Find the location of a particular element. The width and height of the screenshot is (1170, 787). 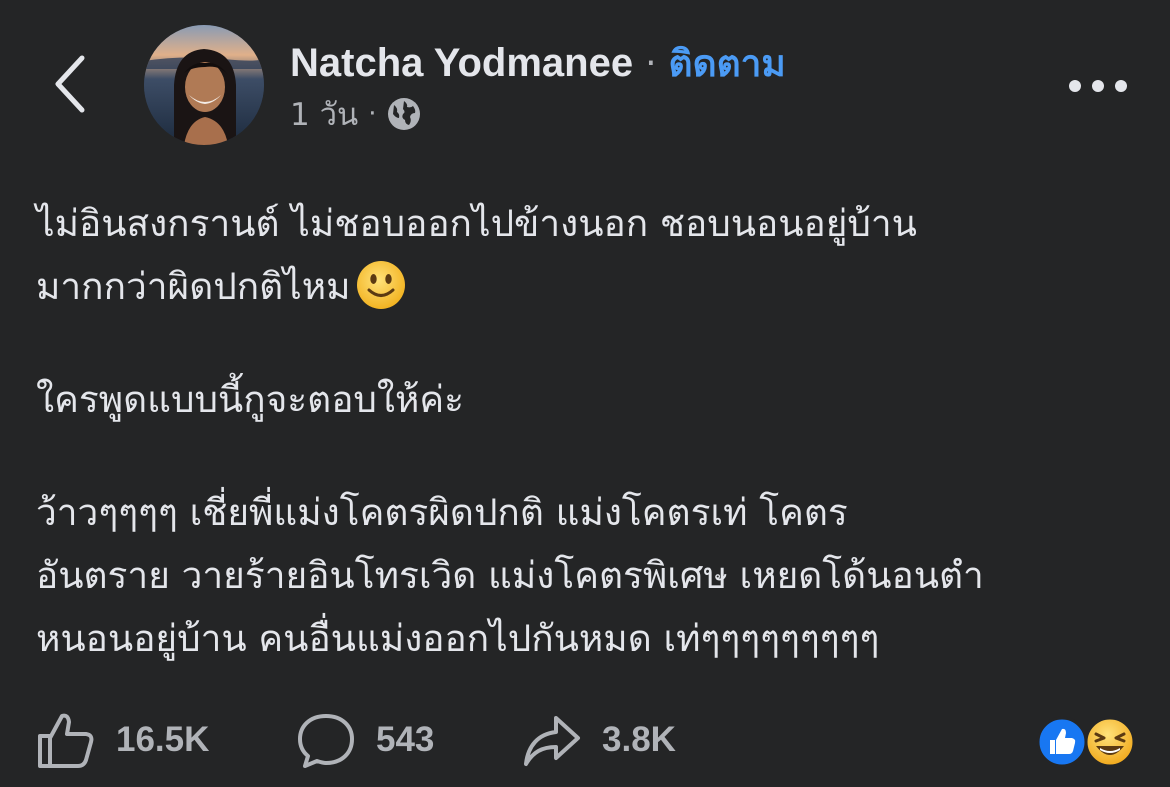

post-line: ใครพูดแบบนี้กูจะตอบให้ค่ะ is located at coordinates (250, 399).